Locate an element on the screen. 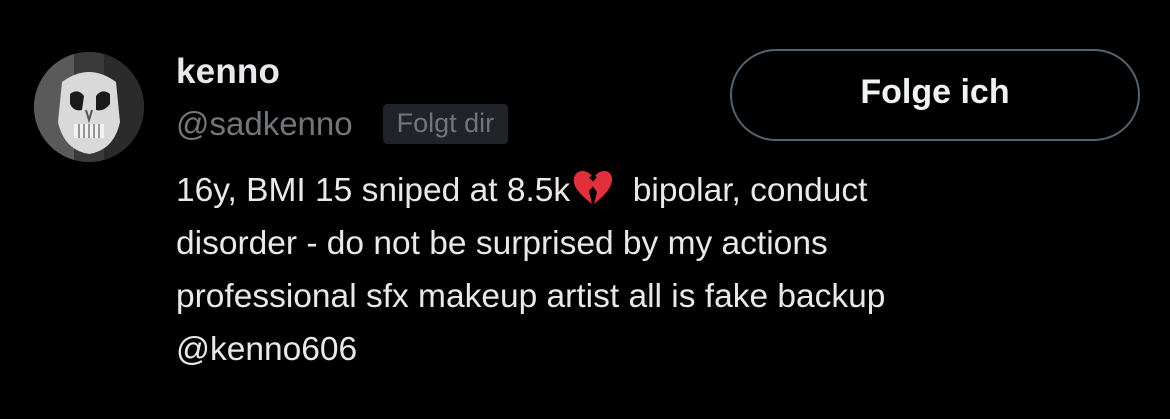  following-button: Folge ich is located at coordinates (935, 95).